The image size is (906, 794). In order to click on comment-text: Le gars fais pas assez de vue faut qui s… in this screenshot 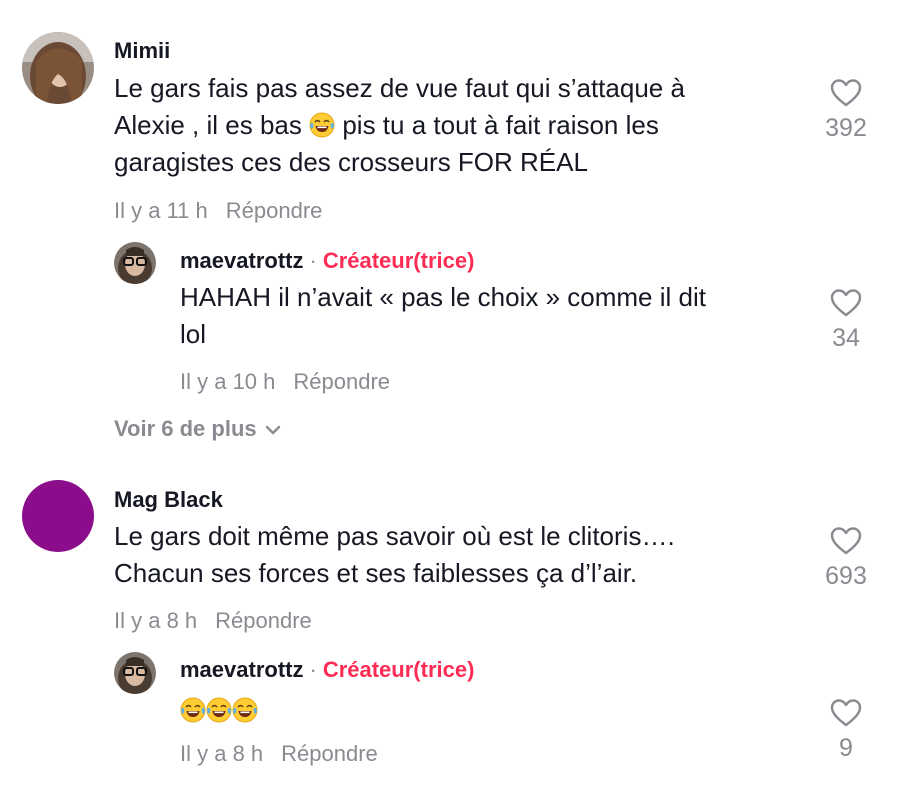, I will do `click(399, 125)`.